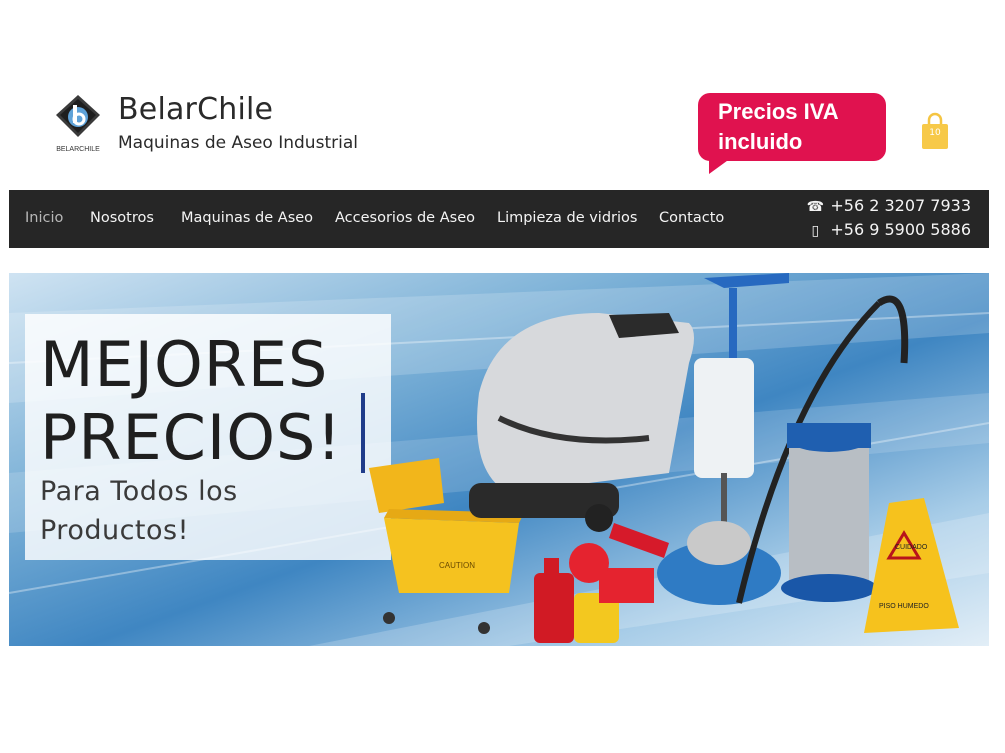  What do you see at coordinates (911, 547) in the screenshot?
I see `sign-text-cuidado: CUIDADO` at bounding box center [911, 547].